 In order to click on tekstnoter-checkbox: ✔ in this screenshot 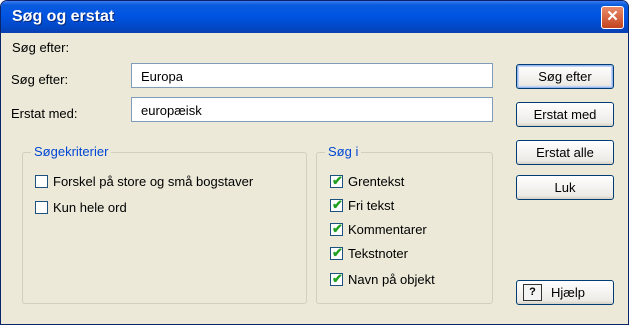, I will do `click(336, 252)`.